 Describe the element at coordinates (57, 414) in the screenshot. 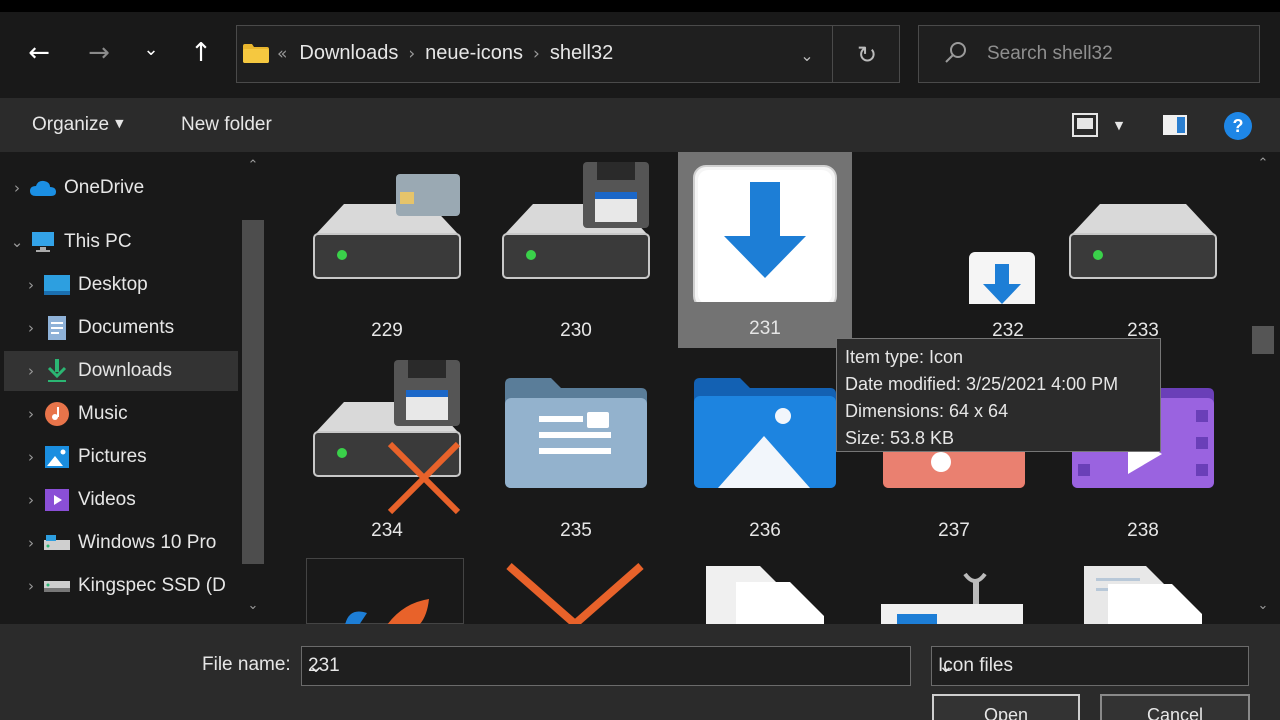

I see `music-icon` at that location.